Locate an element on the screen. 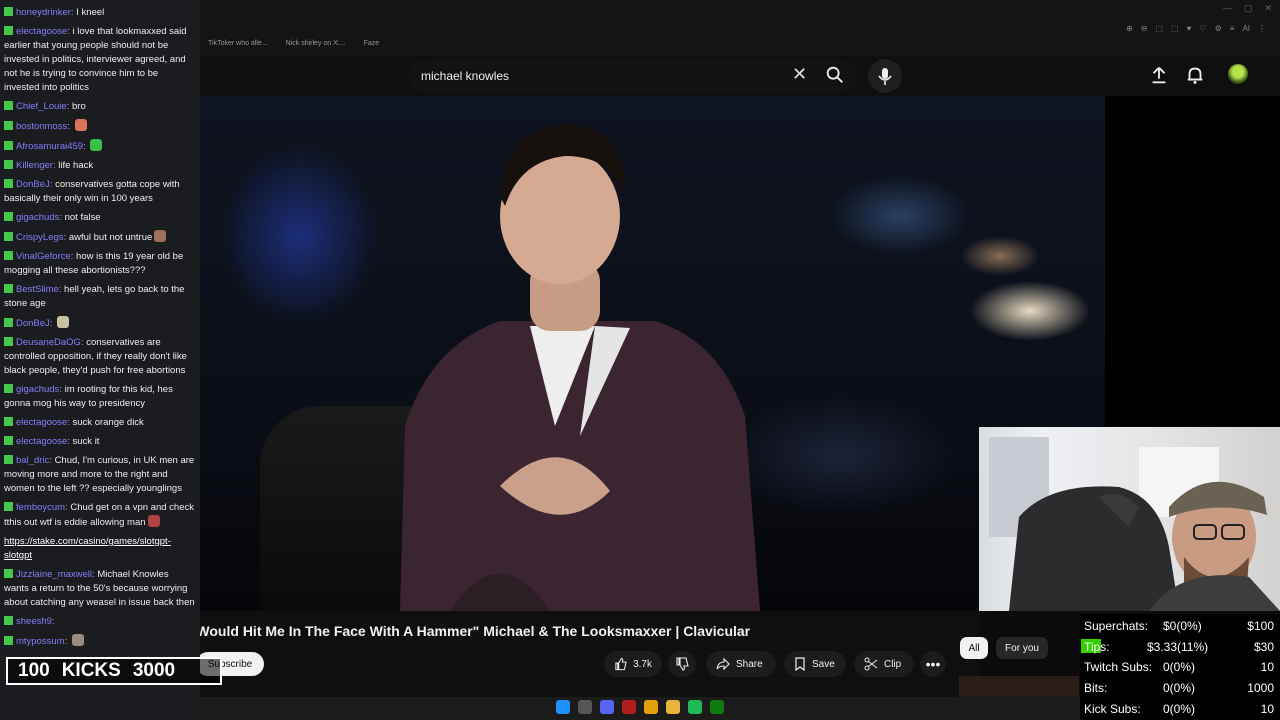 This screenshot has height=720, width=1280. kicks-goal-target: 3000 is located at coordinates (154, 670).